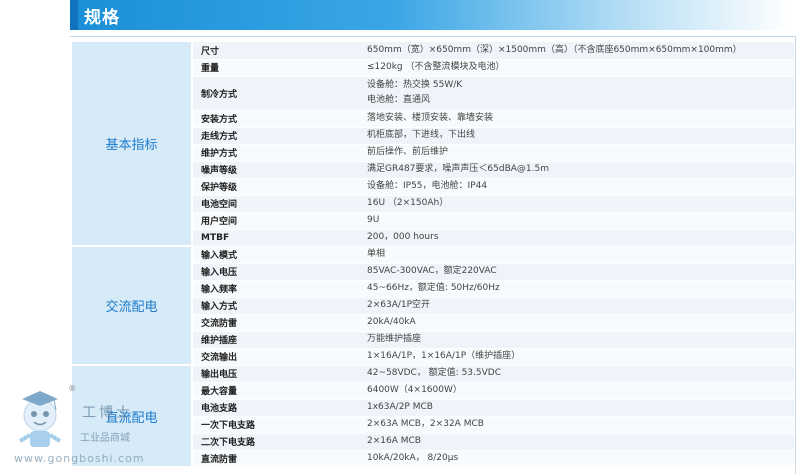 The height and width of the screenshot is (474, 800). Describe the element at coordinates (79, 458) in the screenshot. I see `watermark-url: www.gongboshi.com` at that location.